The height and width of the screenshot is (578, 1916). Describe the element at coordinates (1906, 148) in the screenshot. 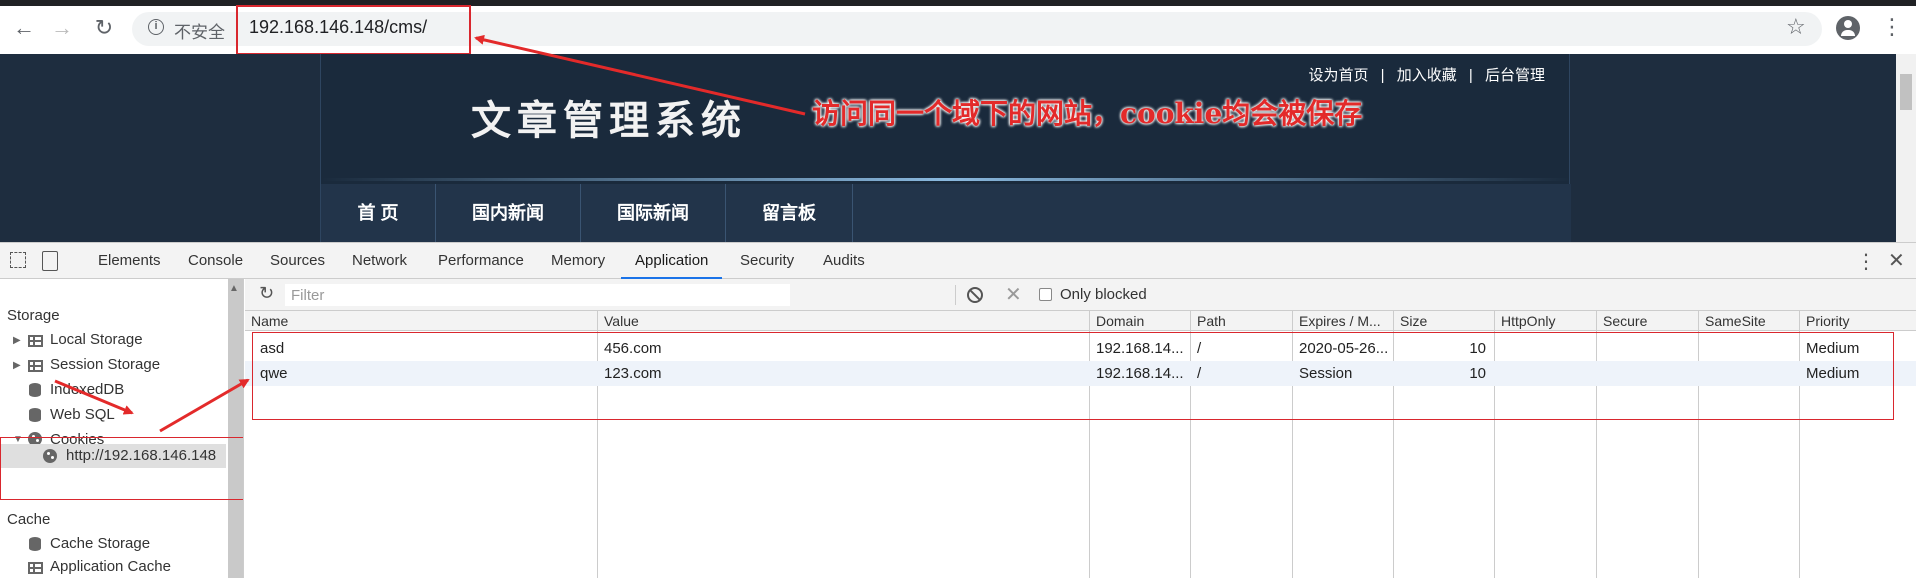

I see `page-scrollbar` at that location.